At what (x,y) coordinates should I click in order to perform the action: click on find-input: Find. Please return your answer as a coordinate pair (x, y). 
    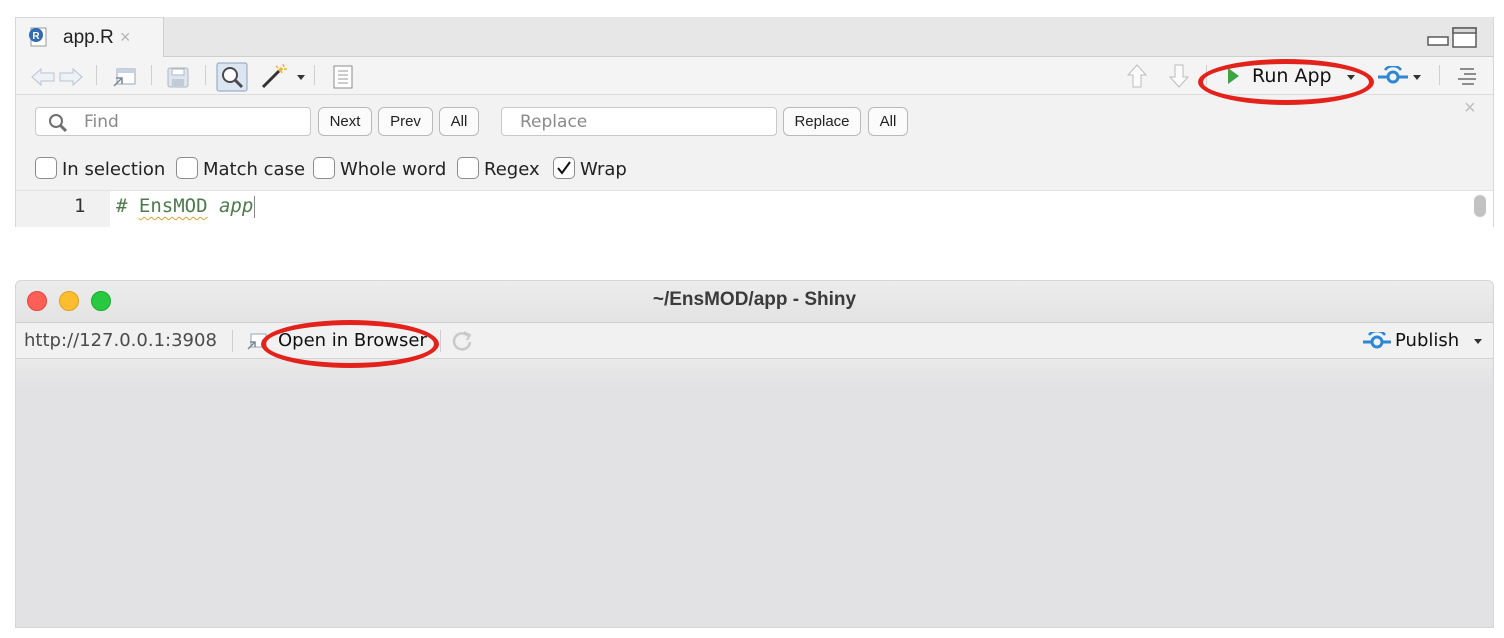
    Looking at the image, I should click on (173, 121).